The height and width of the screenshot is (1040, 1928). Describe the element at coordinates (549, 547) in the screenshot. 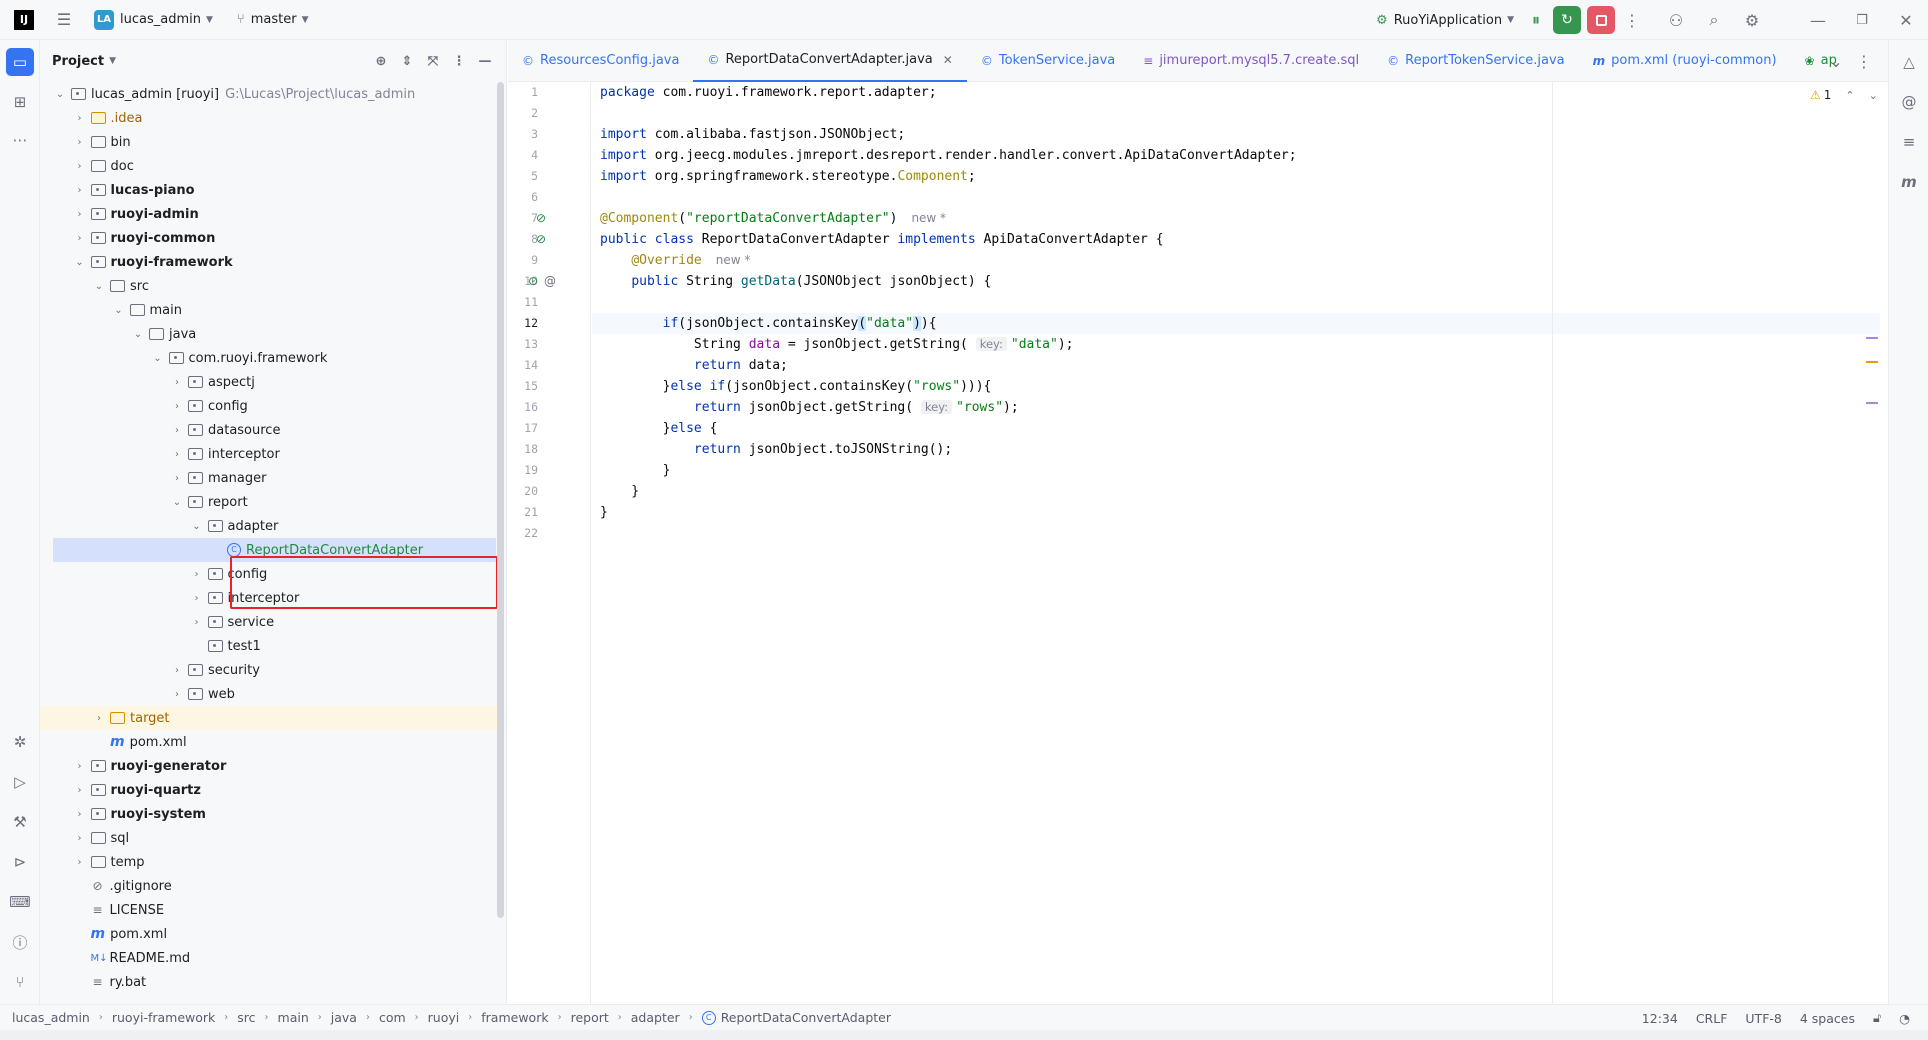

I see `editor-gutter: 1 2 3 4 5 6 7 ⊘ 8 ⊘ 9 10 ⊙ @11 12 13 14 15 16 17 18 19 20 21 22` at that location.